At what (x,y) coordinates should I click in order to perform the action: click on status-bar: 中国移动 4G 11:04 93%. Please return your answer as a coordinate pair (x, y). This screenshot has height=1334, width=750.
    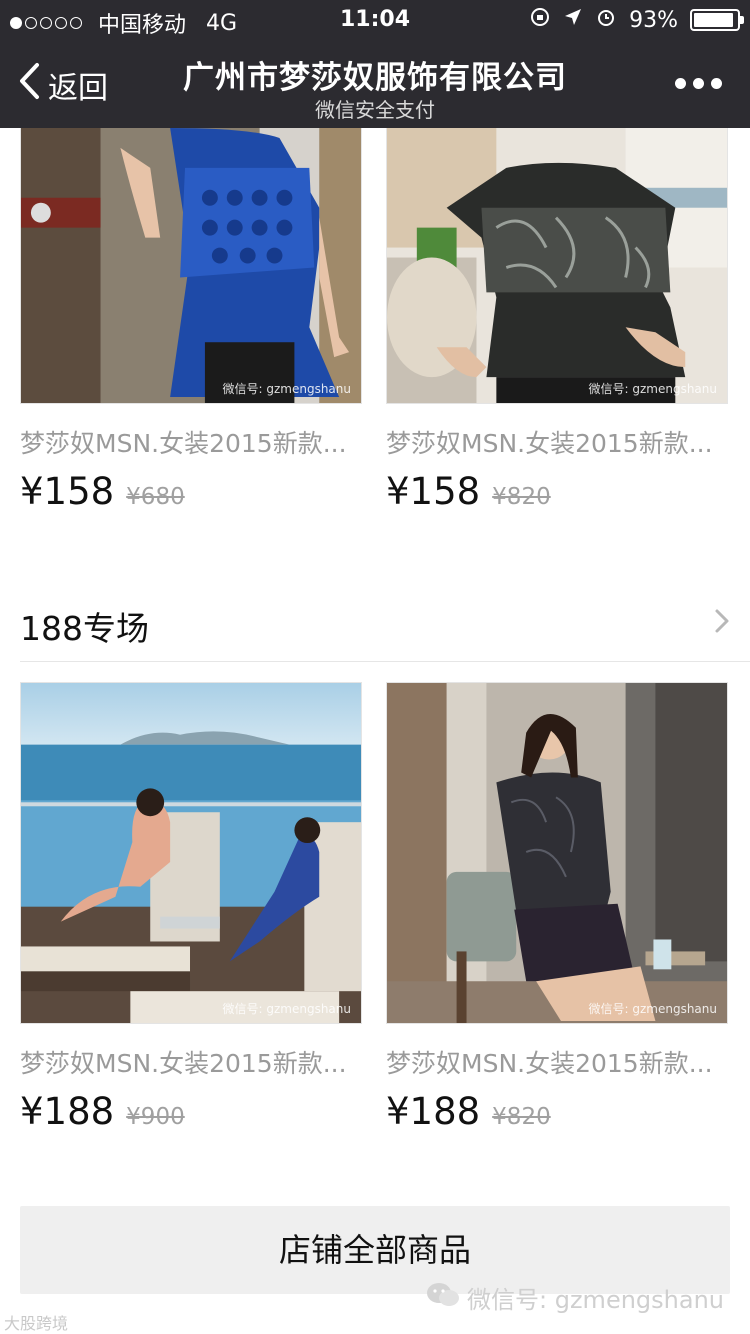
    Looking at the image, I should click on (375, 20).